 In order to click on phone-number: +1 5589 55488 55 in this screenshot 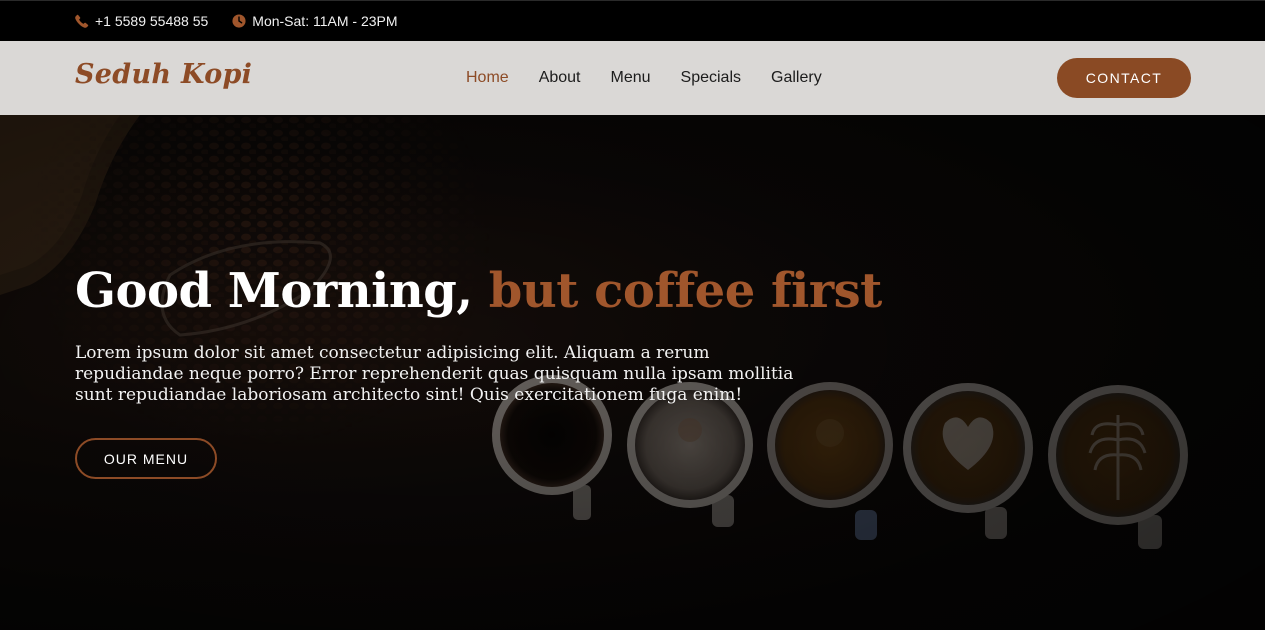, I will do `click(152, 21)`.